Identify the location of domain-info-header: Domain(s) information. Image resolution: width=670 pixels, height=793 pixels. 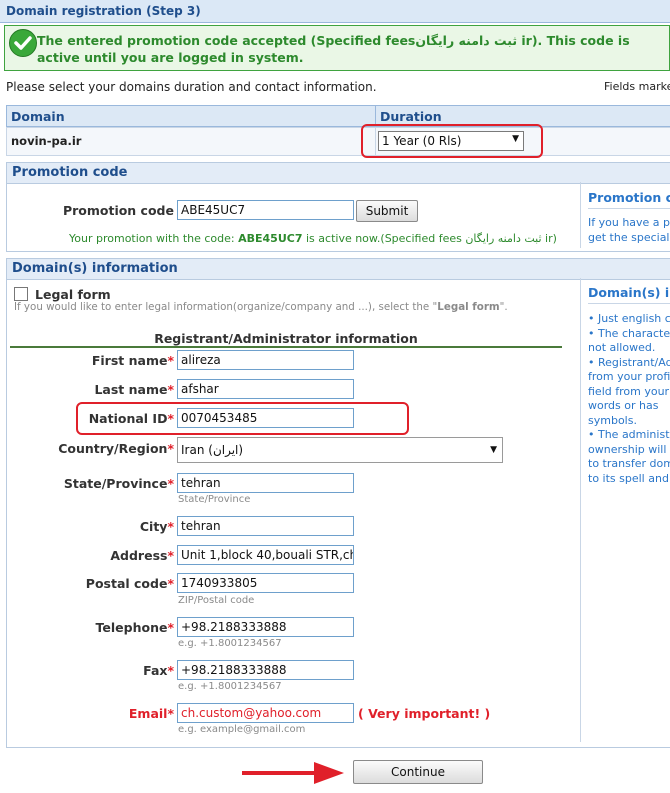
(338, 269).